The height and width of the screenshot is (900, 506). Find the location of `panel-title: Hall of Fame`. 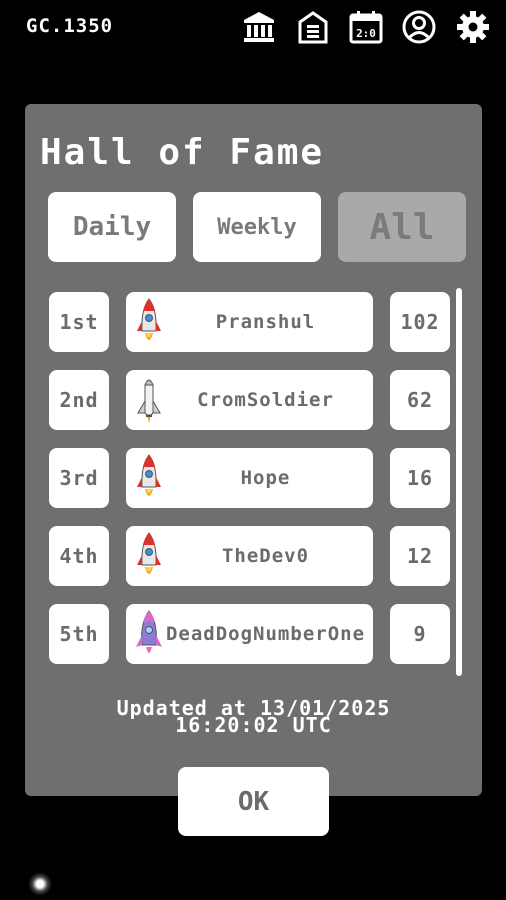

panel-title: Hall of Fame is located at coordinates (182, 152).